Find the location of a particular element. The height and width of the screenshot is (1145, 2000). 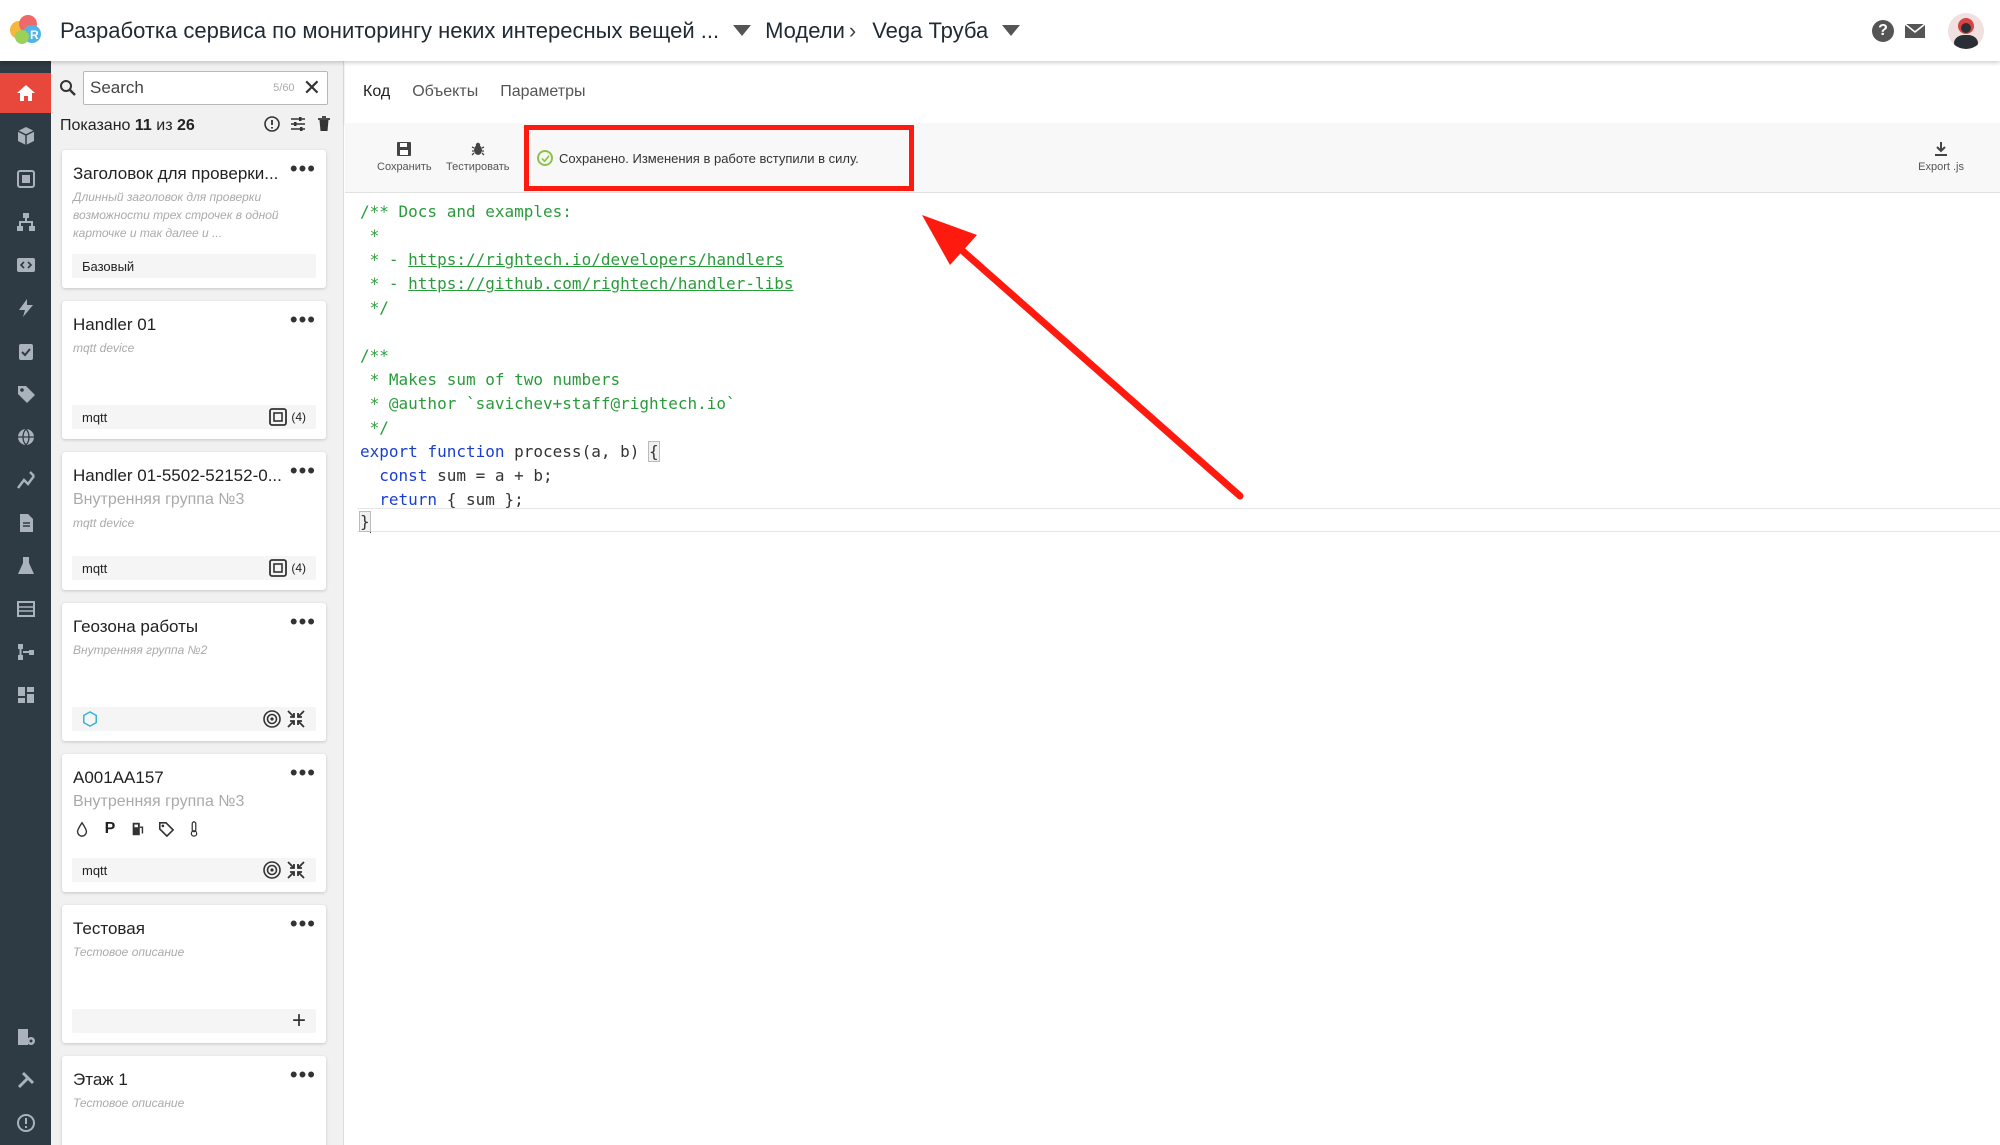

flask-icon is located at coordinates (25, 565).